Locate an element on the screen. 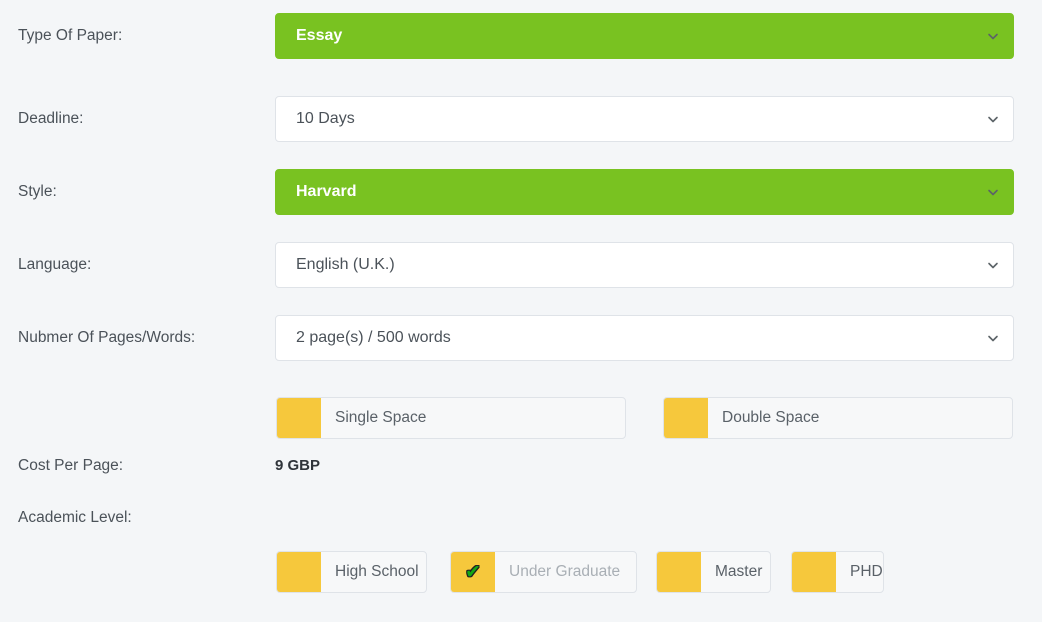 Image resolution: width=1042 pixels, height=622 pixels. check-icon: ✔ is located at coordinates (473, 572).